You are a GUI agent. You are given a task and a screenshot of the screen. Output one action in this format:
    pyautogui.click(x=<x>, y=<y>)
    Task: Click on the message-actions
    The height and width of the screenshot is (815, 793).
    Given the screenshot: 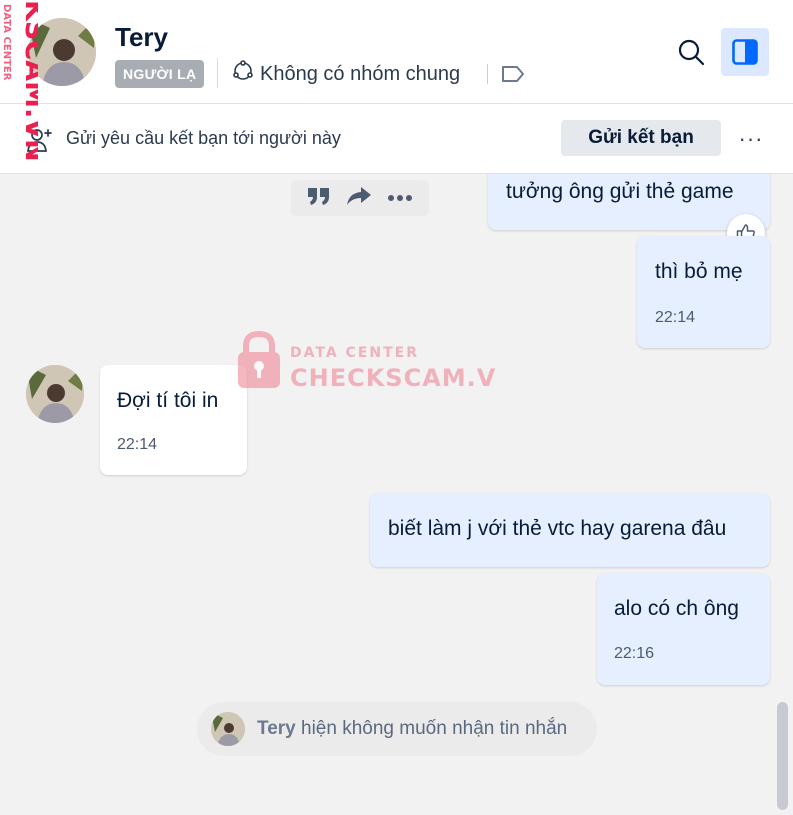 What is the action you would take?
    pyautogui.click(x=360, y=198)
    